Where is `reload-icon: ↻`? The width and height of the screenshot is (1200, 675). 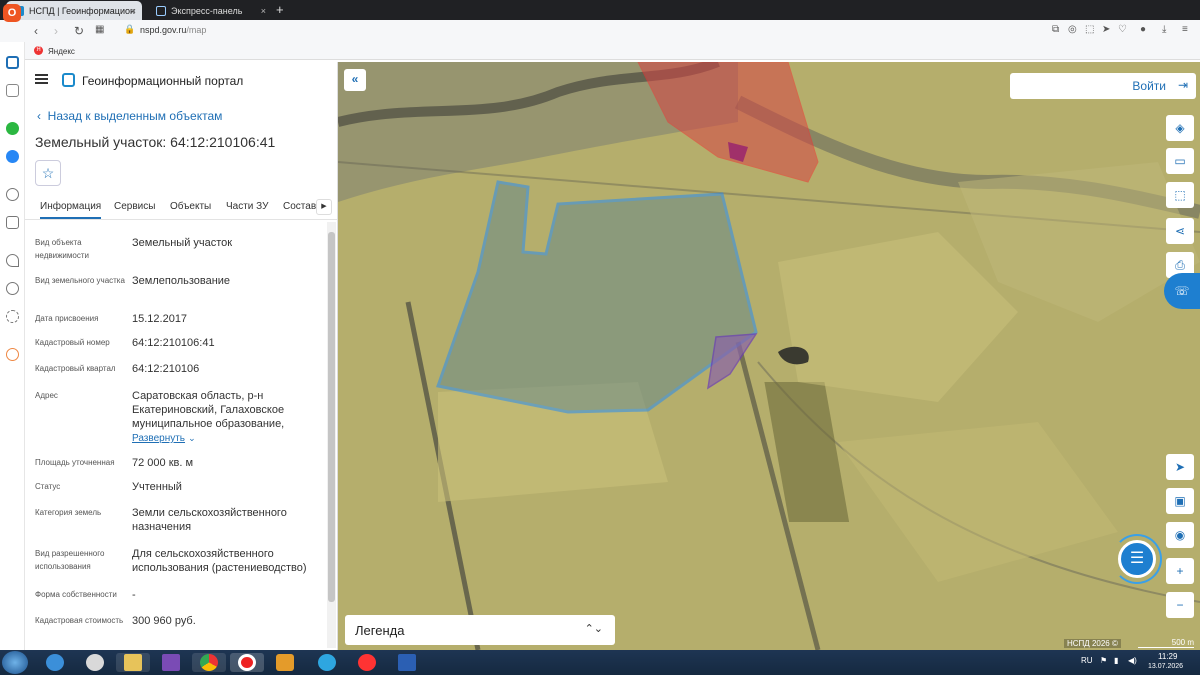 reload-icon: ↻ is located at coordinates (79, 31).